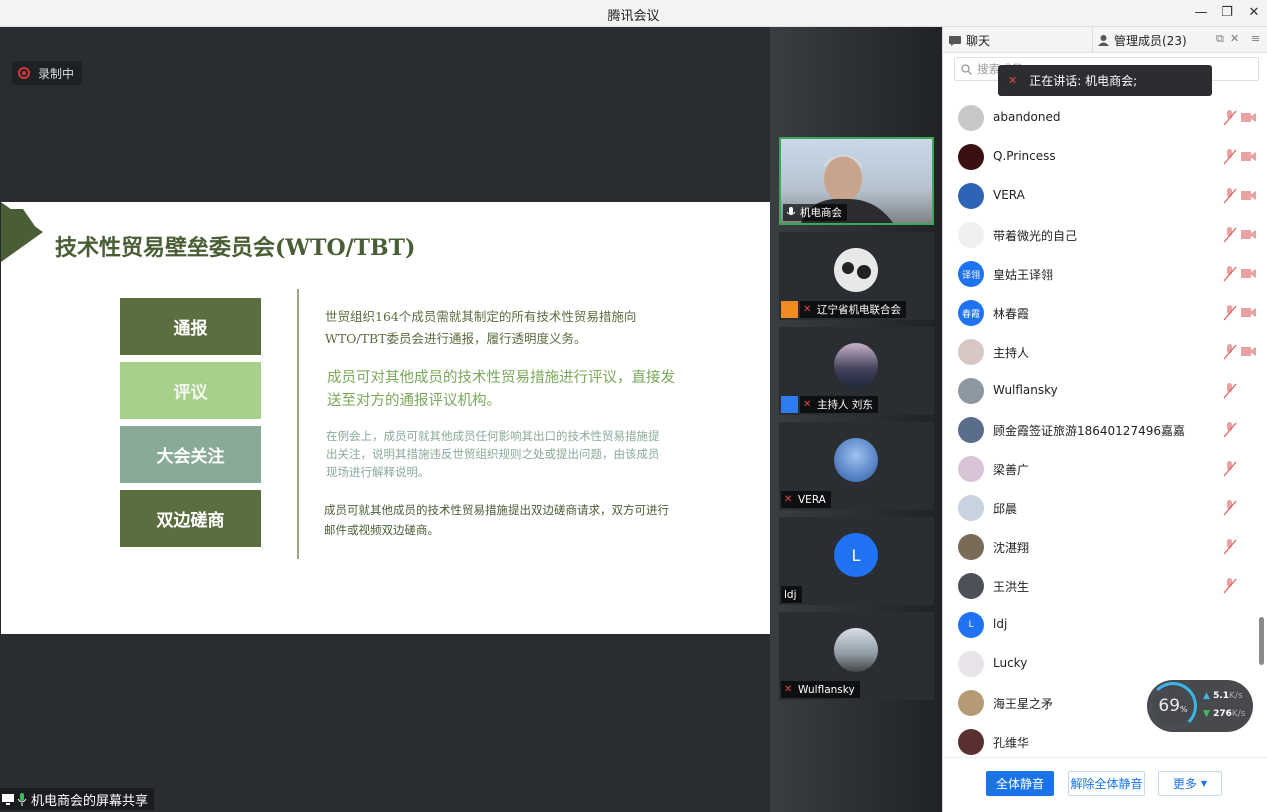 This screenshot has width=1267, height=812. Describe the element at coordinates (1254, 13) in the screenshot. I see `close-button: ✕` at that location.